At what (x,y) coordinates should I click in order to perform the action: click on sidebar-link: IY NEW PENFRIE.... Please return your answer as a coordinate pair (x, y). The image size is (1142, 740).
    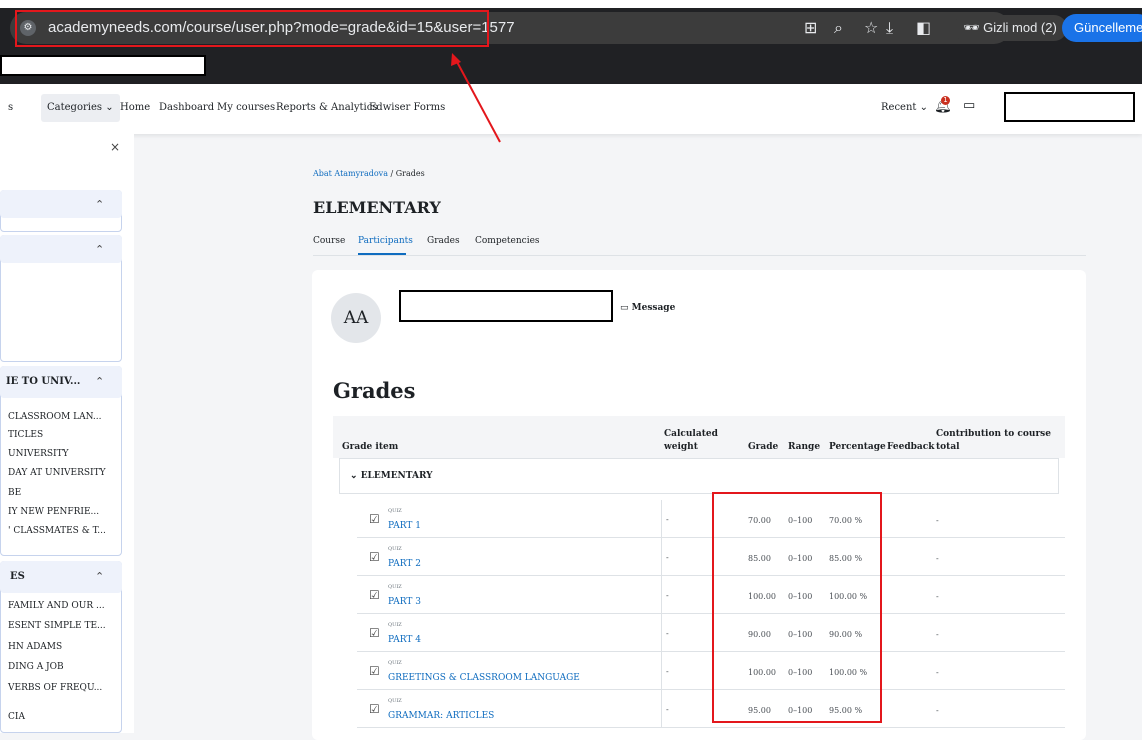
    Looking at the image, I should click on (53, 512).